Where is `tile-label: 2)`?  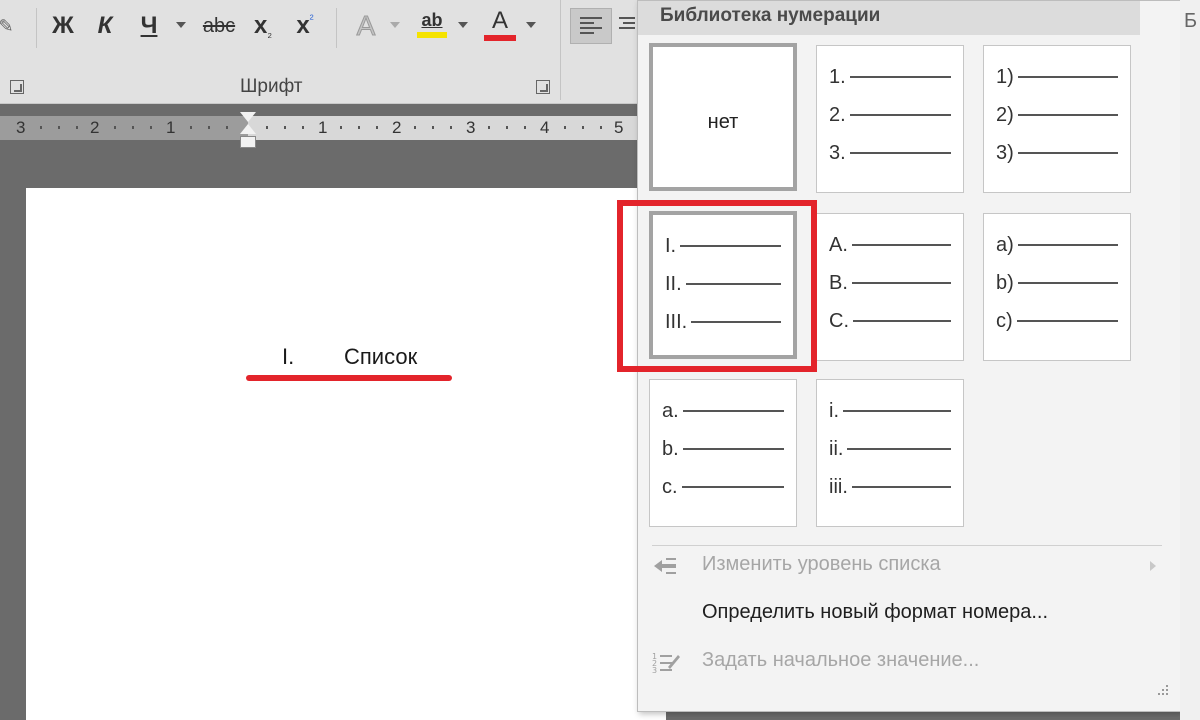 tile-label: 2) is located at coordinates (1005, 114).